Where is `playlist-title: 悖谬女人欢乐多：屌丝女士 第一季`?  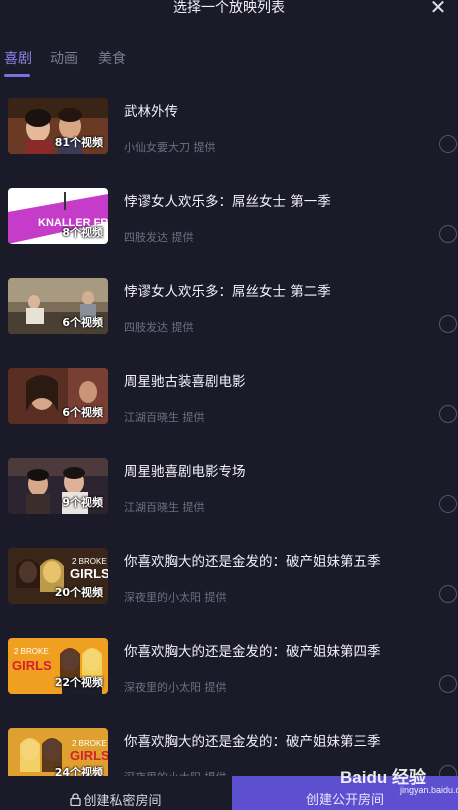 playlist-title: 悖谬女人欢乐多：屌丝女士 第一季 is located at coordinates (227, 202).